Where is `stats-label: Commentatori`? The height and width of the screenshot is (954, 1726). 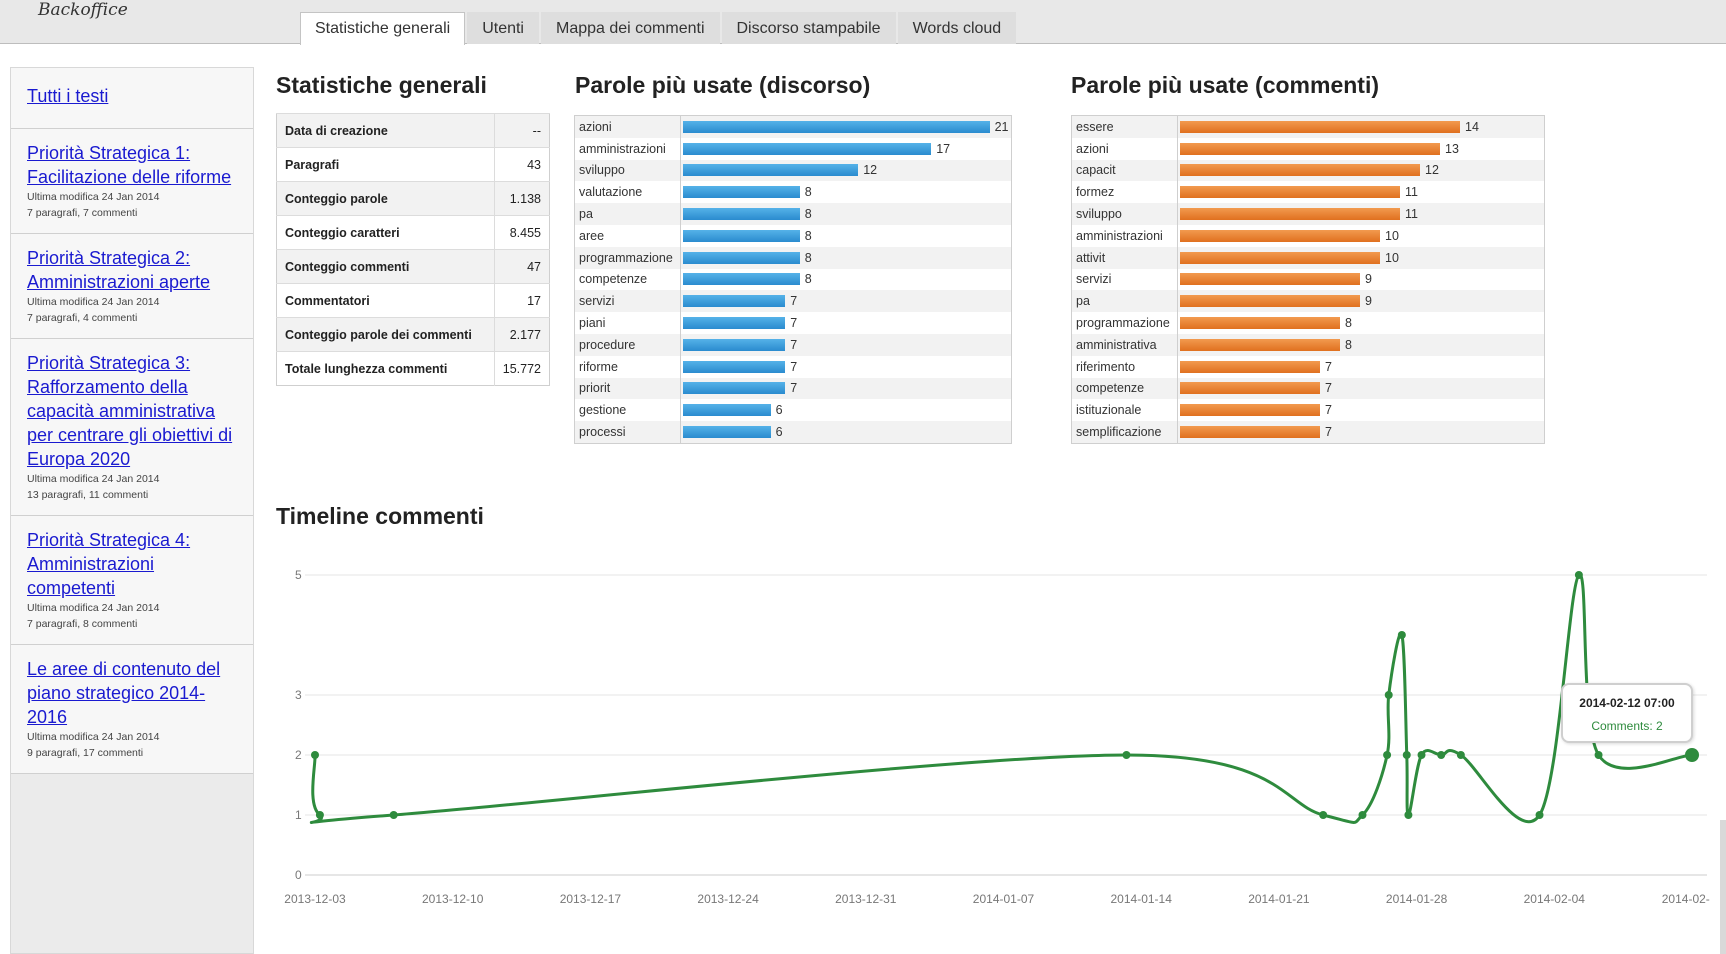 stats-label: Commentatori is located at coordinates (385, 300).